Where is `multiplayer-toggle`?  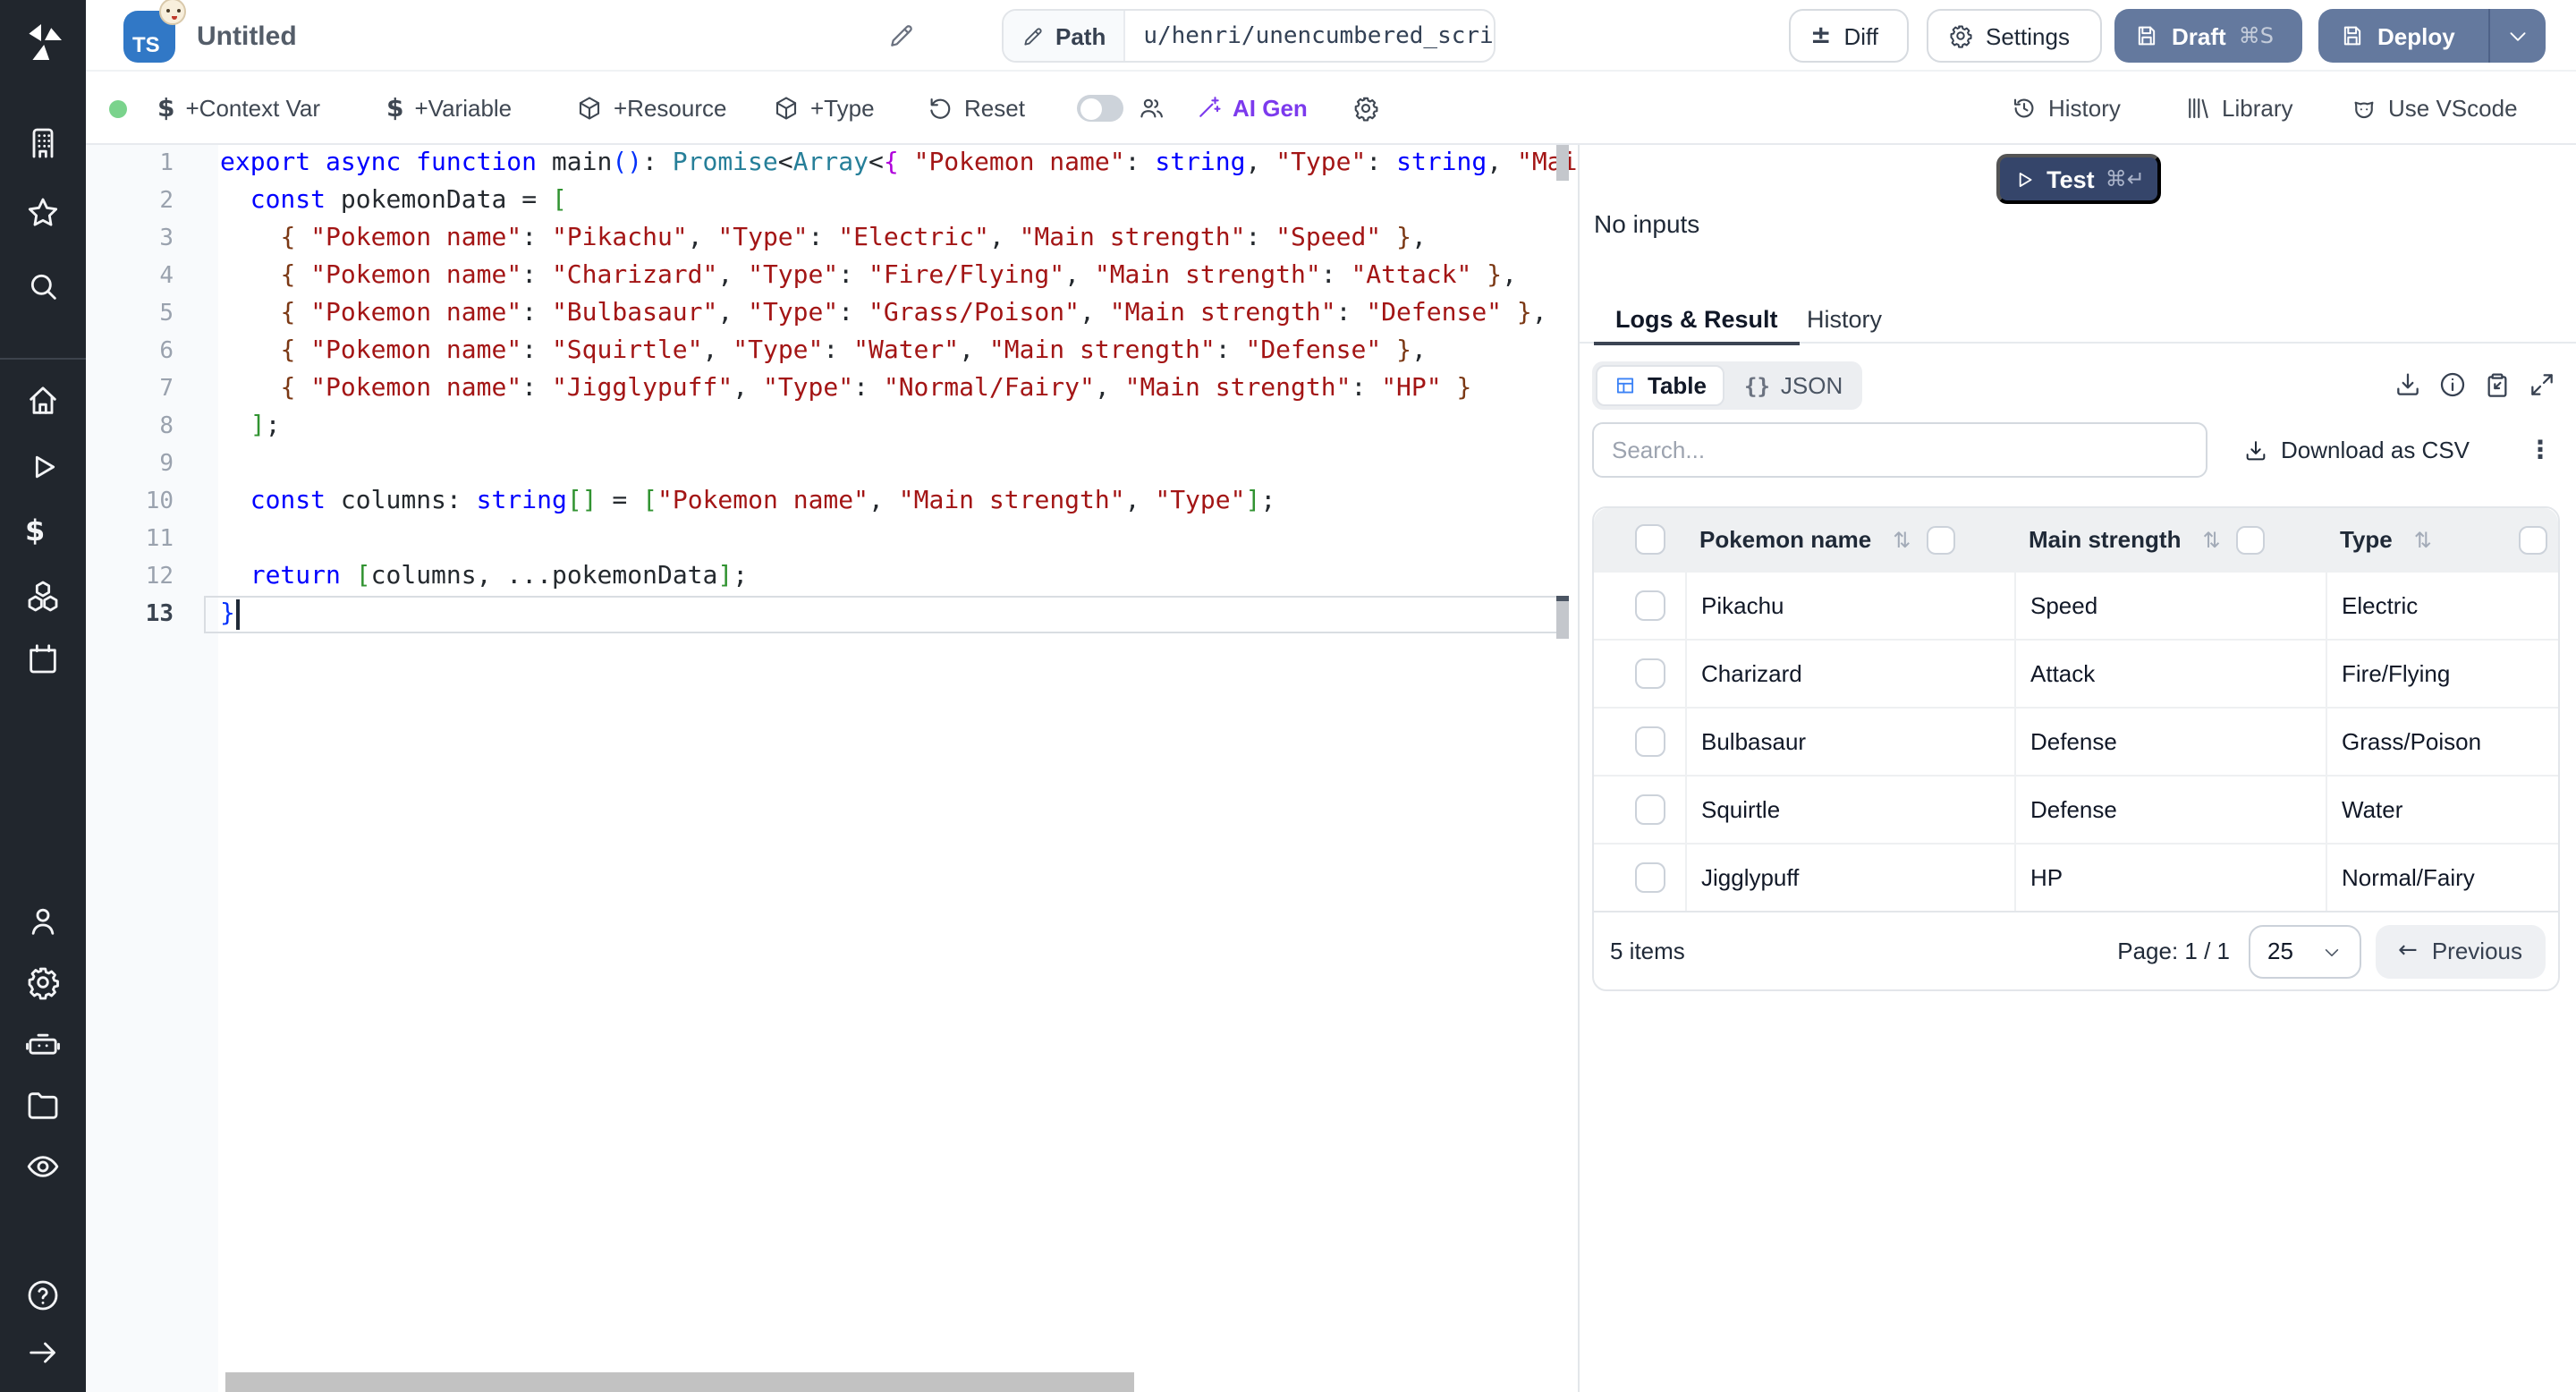
multiplayer-toggle is located at coordinates (1100, 108).